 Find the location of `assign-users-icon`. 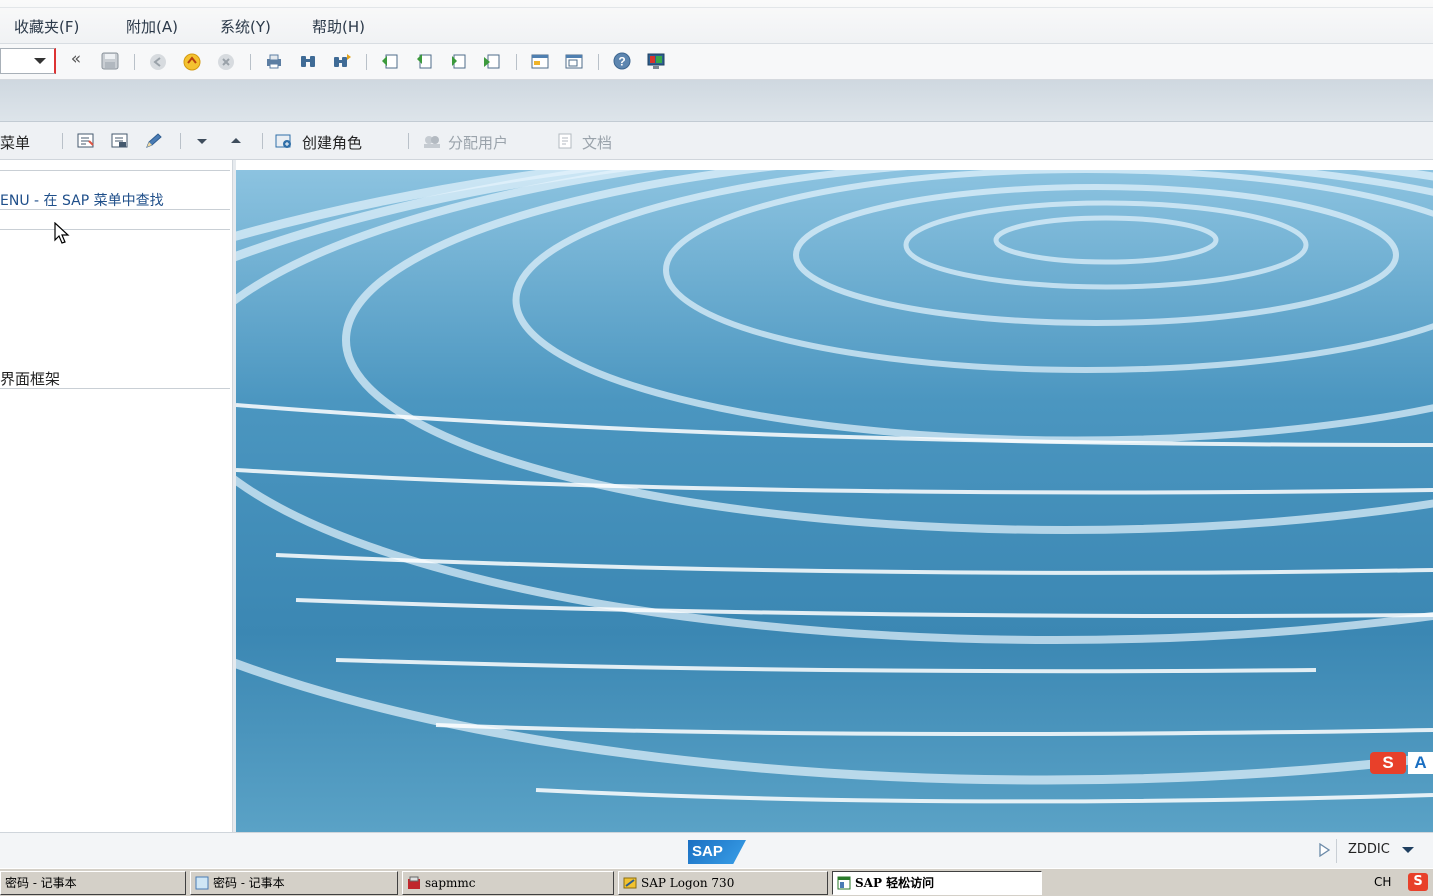

assign-users-icon is located at coordinates (432, 142).